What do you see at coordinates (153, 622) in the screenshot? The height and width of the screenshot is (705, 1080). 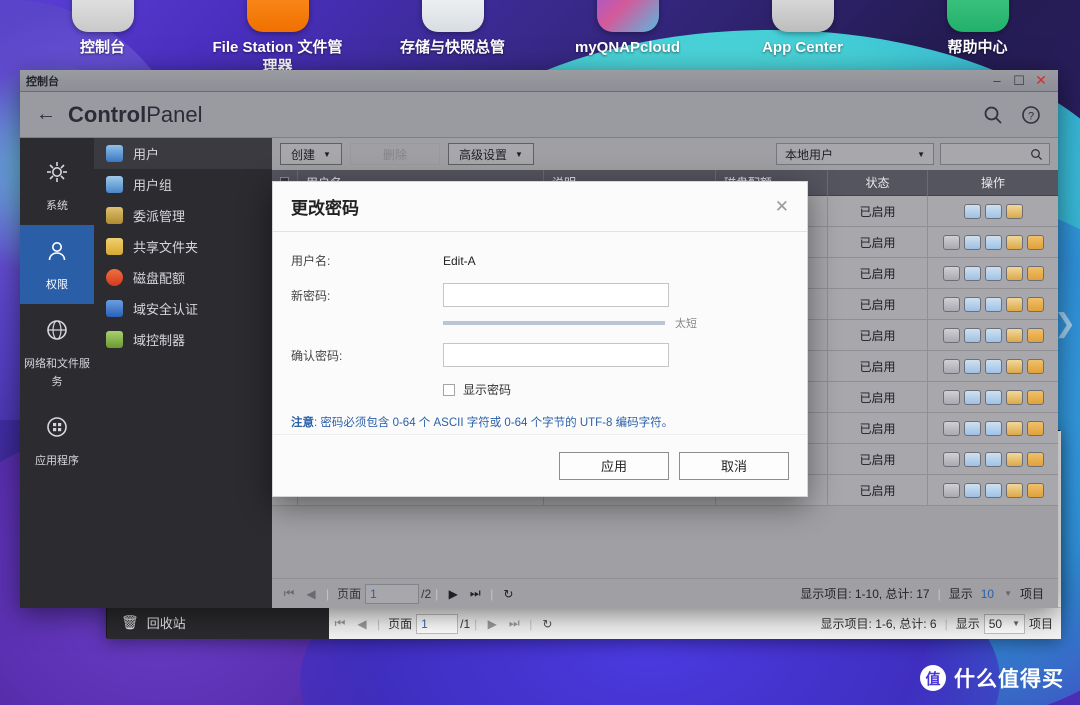 I see `sidebar-item-recycle-bin: 🗑 回收站` at bounding box center [153, 622].